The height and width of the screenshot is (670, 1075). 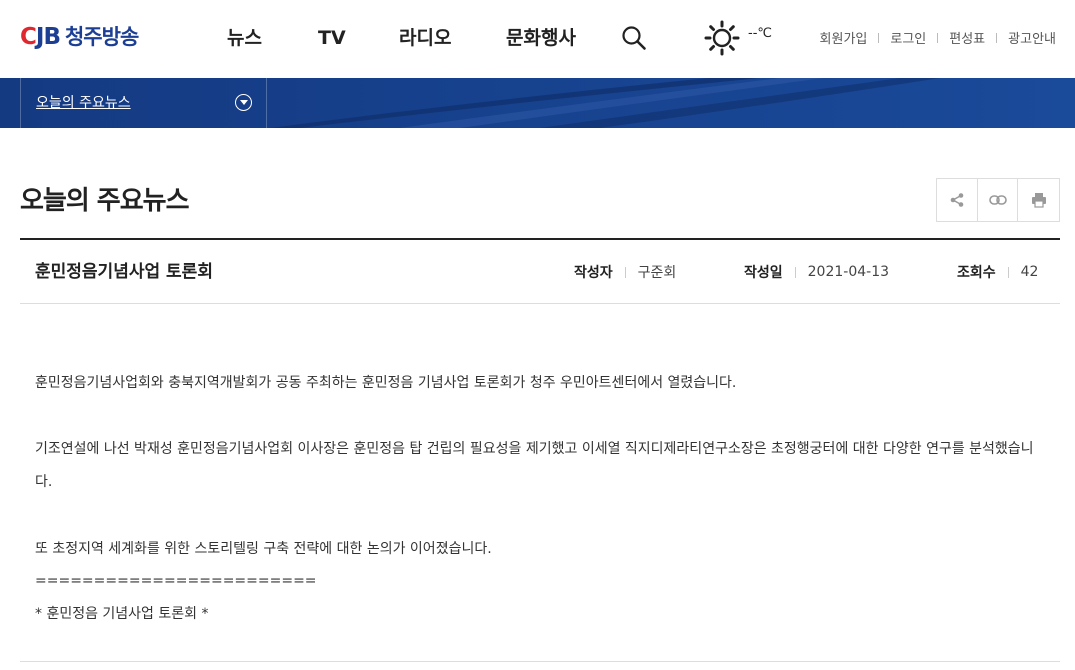 What do you see at coordinates (957, 200) in the screenshot?
I see `share-icon` at bounding box center [957, 200].